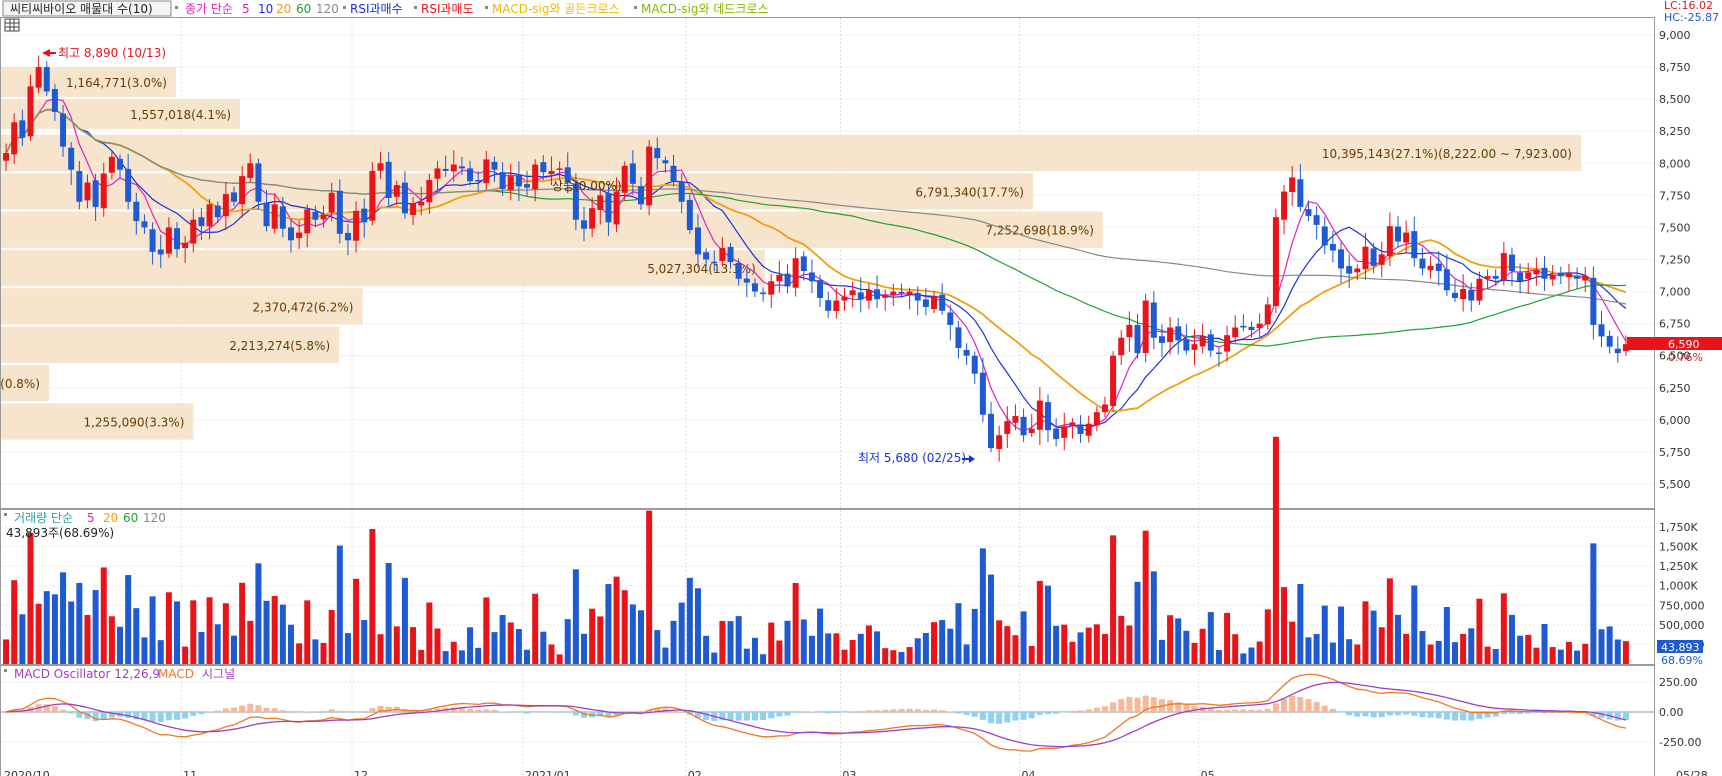  What do you see at coordinates (1685, 357) in the screenshot?
I see `current-change: 0.76%` at bounding box center [1685, 357].